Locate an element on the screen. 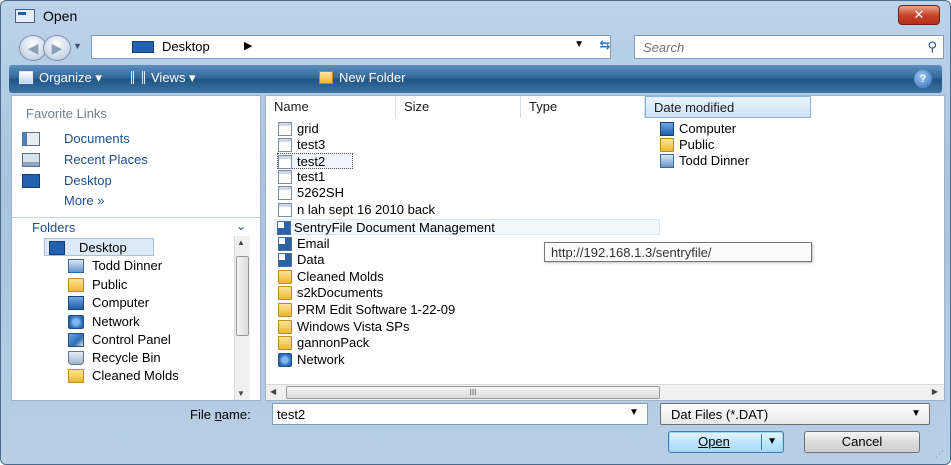 The width and height of the screenshot is (951, 465). file-item-test2: test2 is located at coordinates (315, 161).